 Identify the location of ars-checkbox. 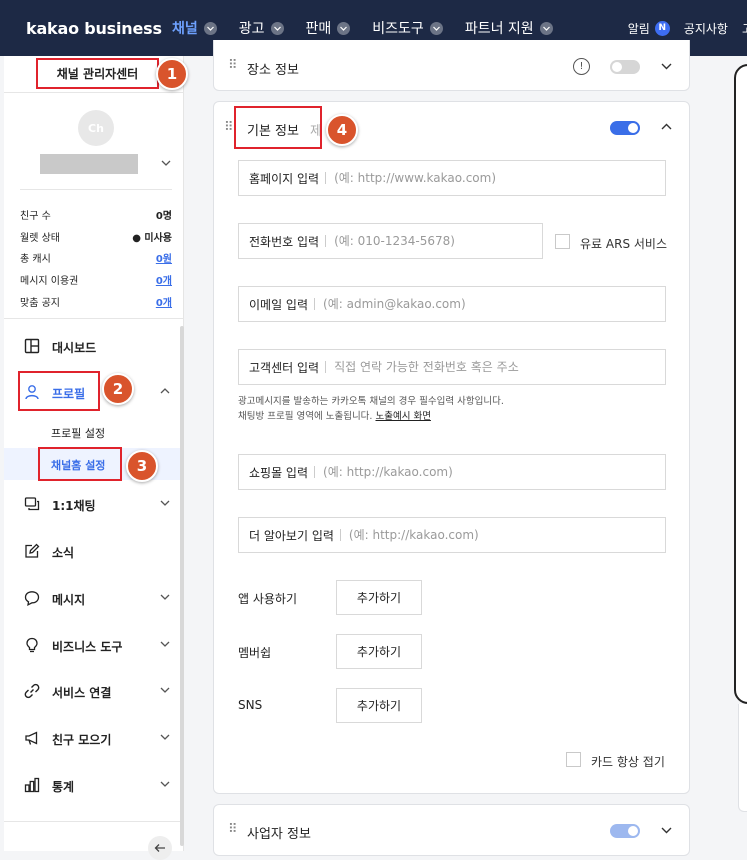
(562, 241).